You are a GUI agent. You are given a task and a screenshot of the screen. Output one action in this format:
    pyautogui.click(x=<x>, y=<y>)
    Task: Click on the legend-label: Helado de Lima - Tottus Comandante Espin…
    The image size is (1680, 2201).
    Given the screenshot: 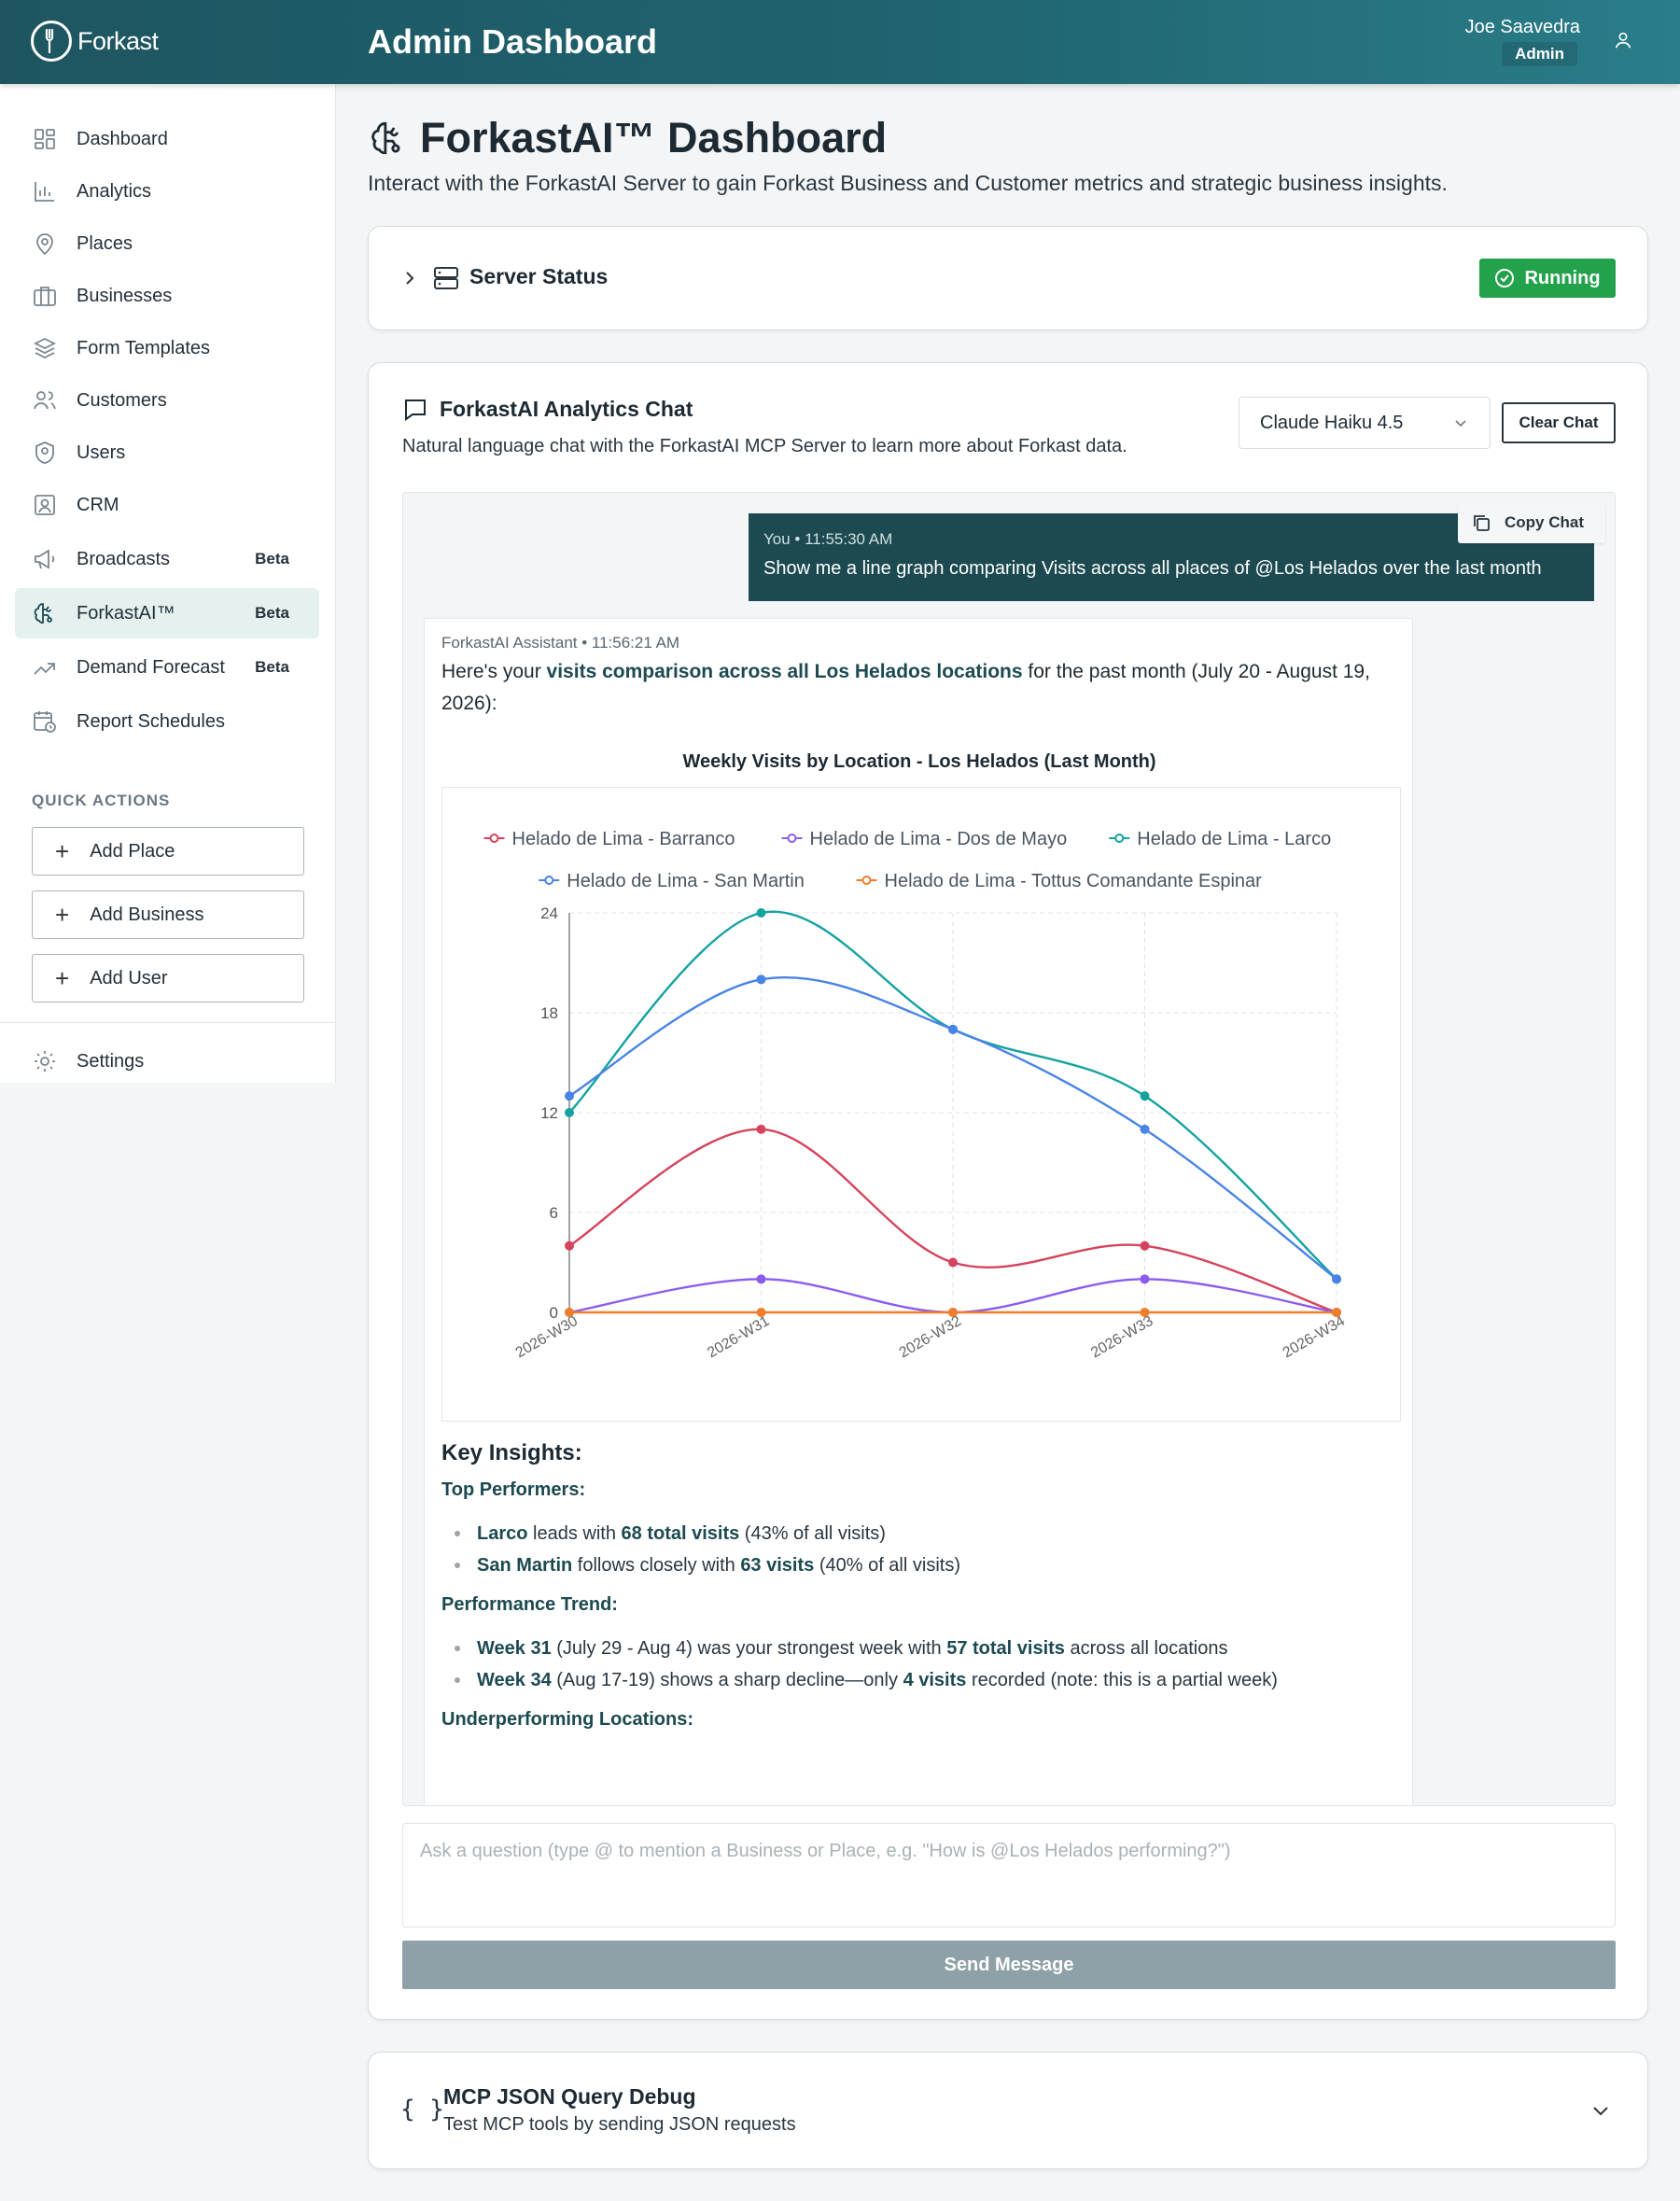 What is the action you would take?
    pyautogui.click(x=1074, y=881)
    